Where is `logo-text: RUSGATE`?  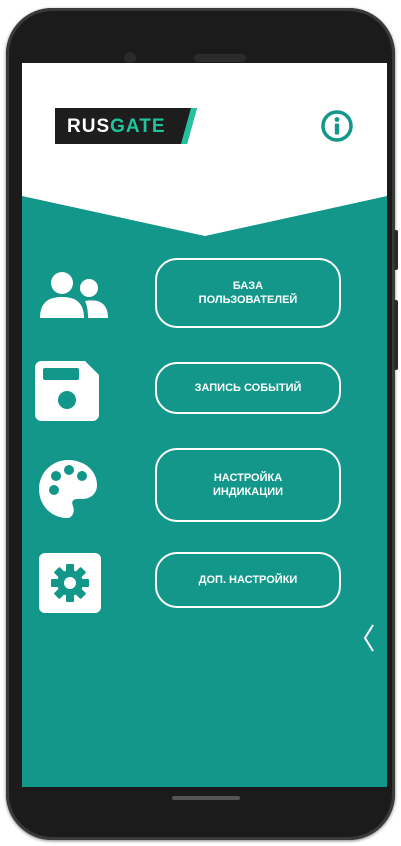 logo-text: RUSGATE is located at coordinates (116, 127).